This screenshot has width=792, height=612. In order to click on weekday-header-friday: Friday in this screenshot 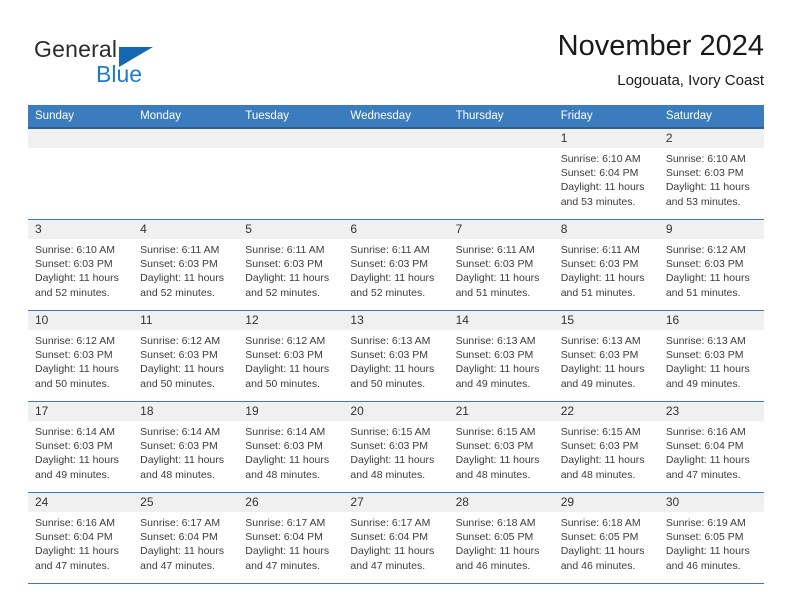, I will do `click(606, 117)`.